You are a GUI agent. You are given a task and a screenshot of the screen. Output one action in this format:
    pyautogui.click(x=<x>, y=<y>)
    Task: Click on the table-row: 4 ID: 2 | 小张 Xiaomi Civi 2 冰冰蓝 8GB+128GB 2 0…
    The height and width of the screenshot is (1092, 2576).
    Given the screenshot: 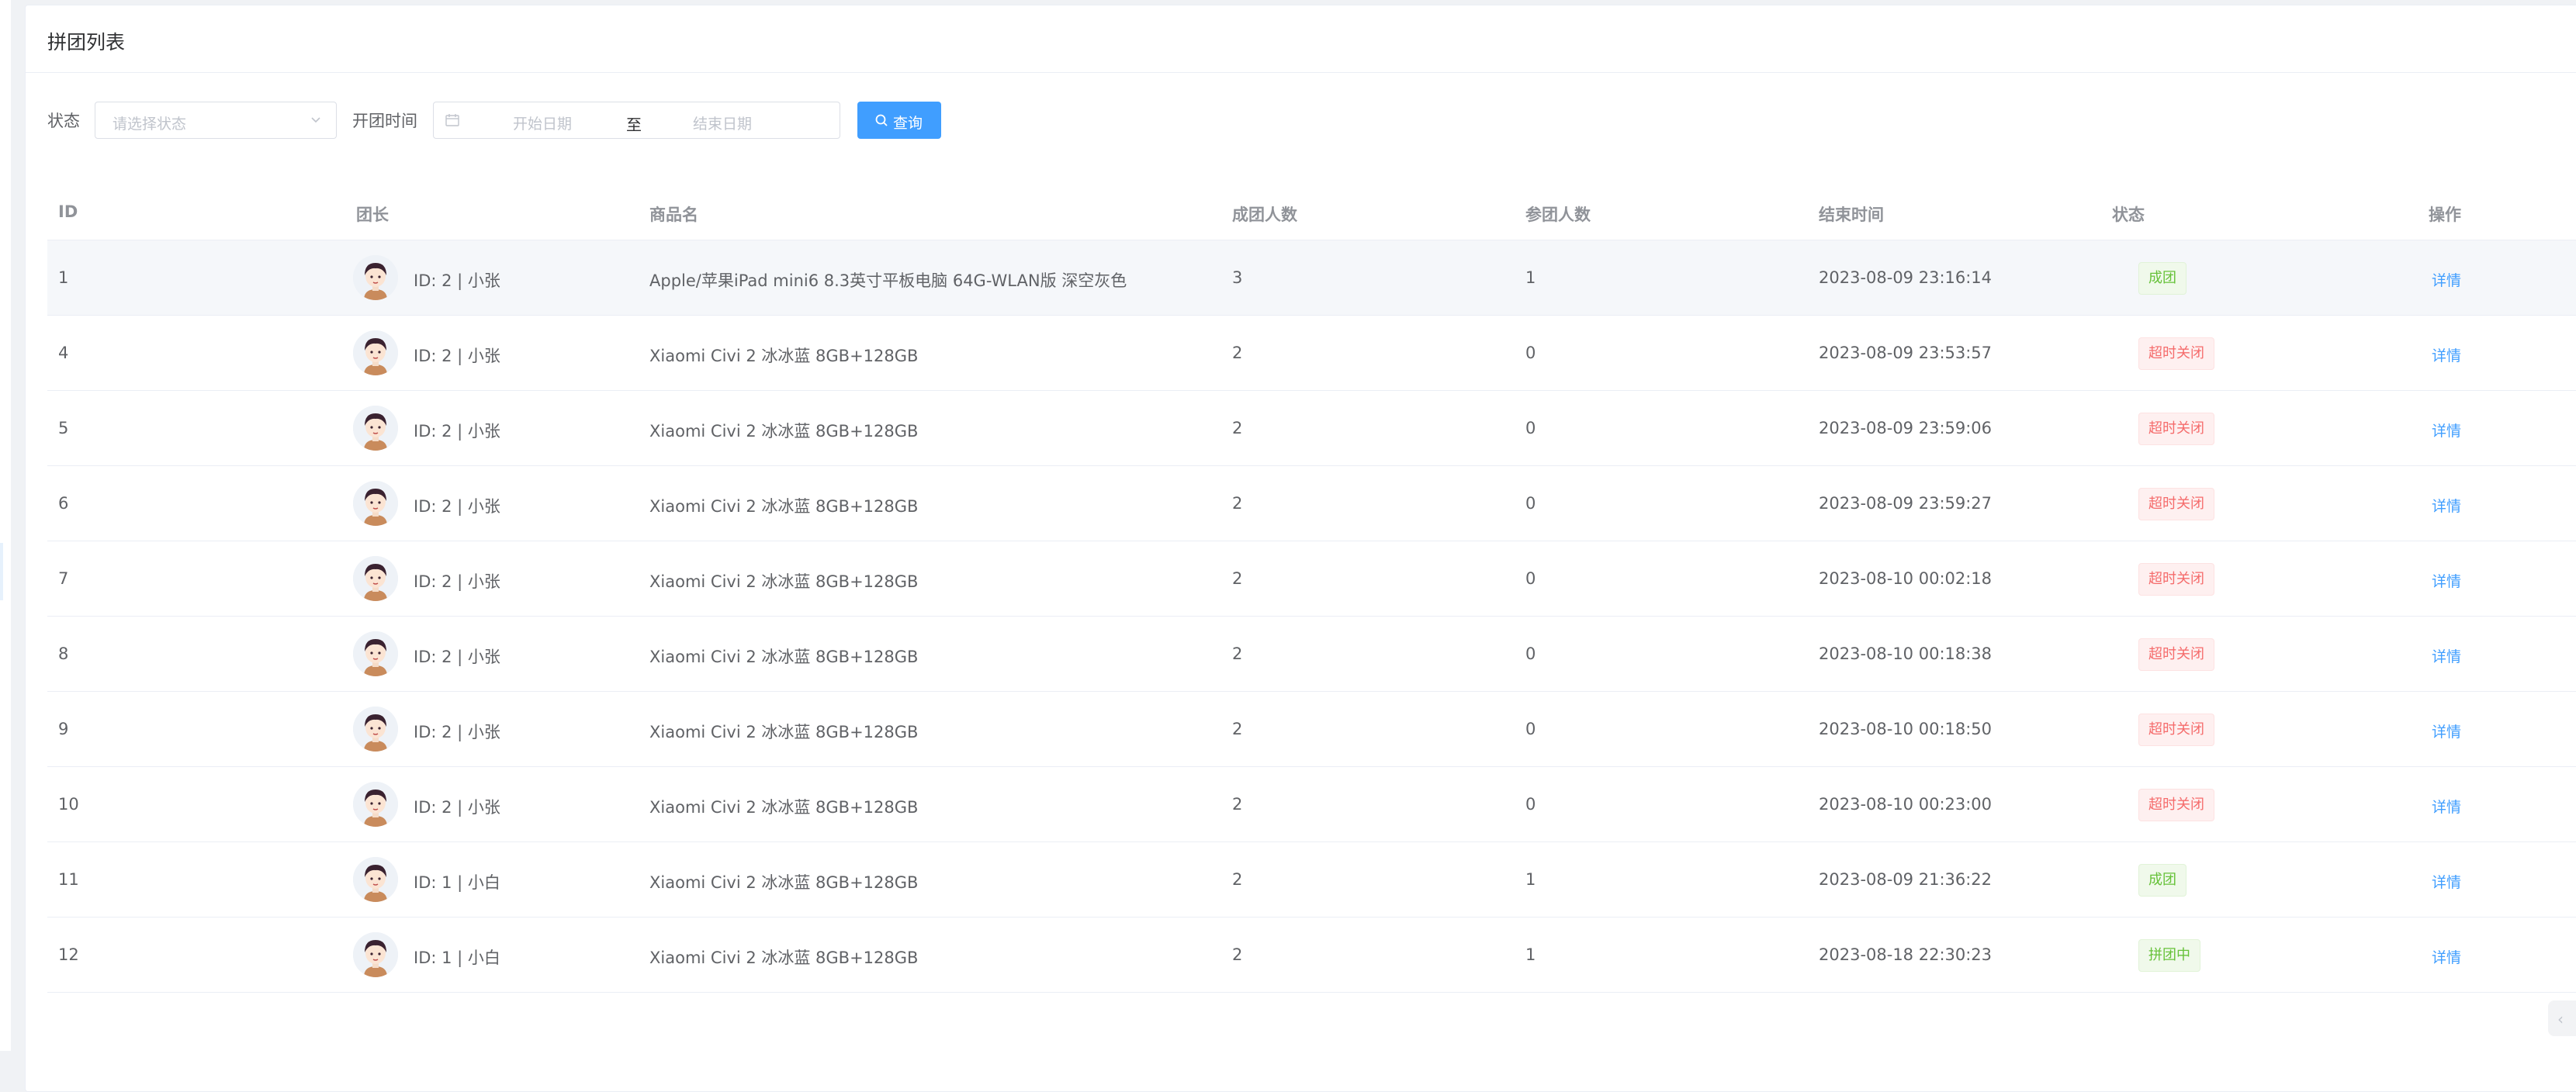 What is the action you would take?
    pyautogui.click(x=1311, y=353)
    